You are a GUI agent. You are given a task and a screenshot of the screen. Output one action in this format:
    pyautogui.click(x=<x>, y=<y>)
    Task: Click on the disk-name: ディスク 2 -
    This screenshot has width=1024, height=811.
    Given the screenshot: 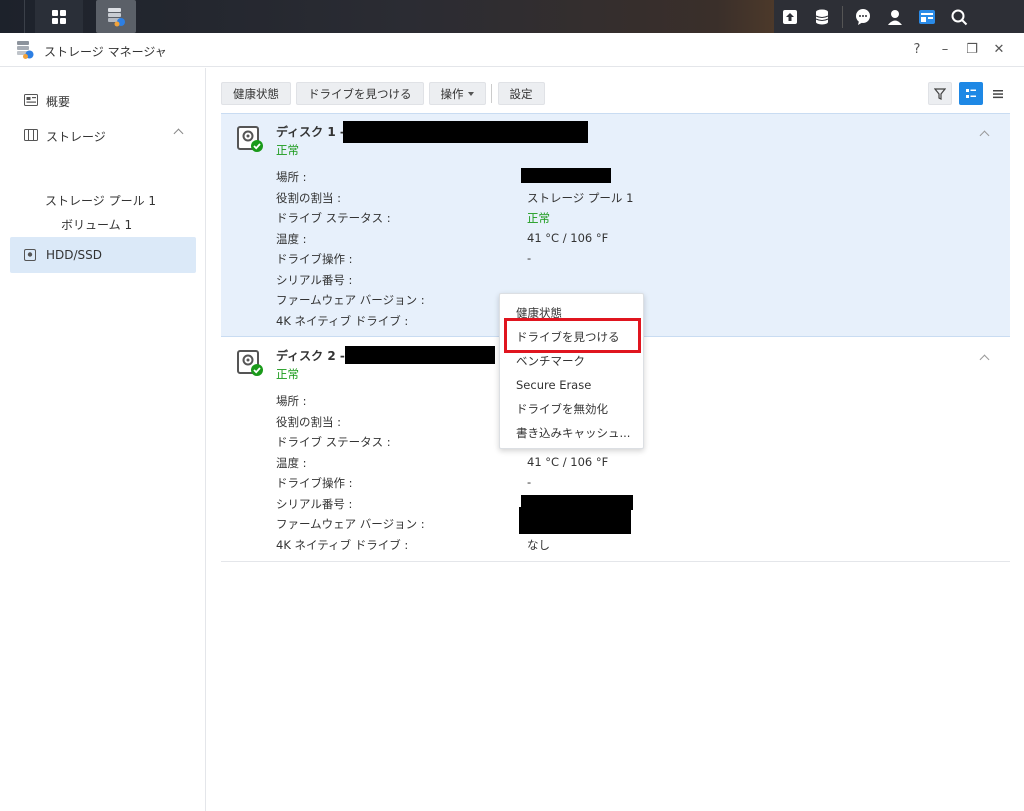 What is the action you would take?
    pyautogui.click(x=310, y=356)
    